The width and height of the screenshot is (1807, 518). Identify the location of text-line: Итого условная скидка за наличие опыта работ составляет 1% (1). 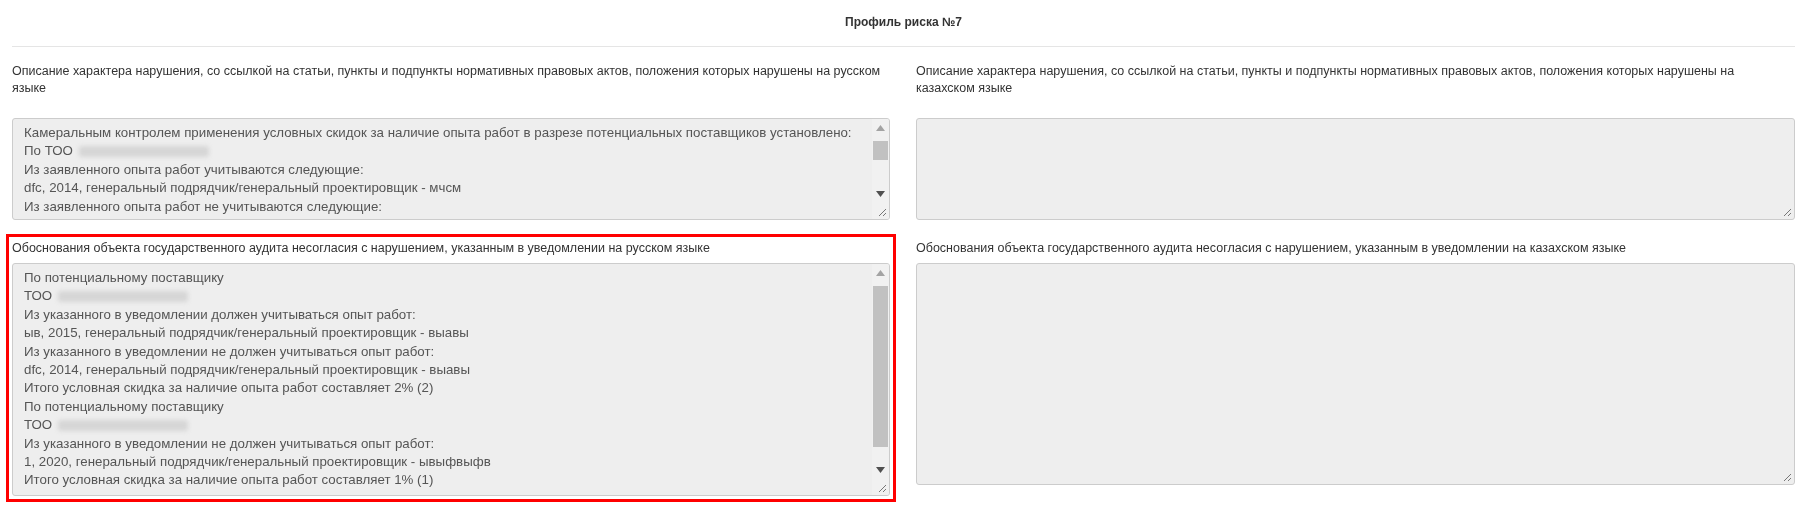
(229, 480).